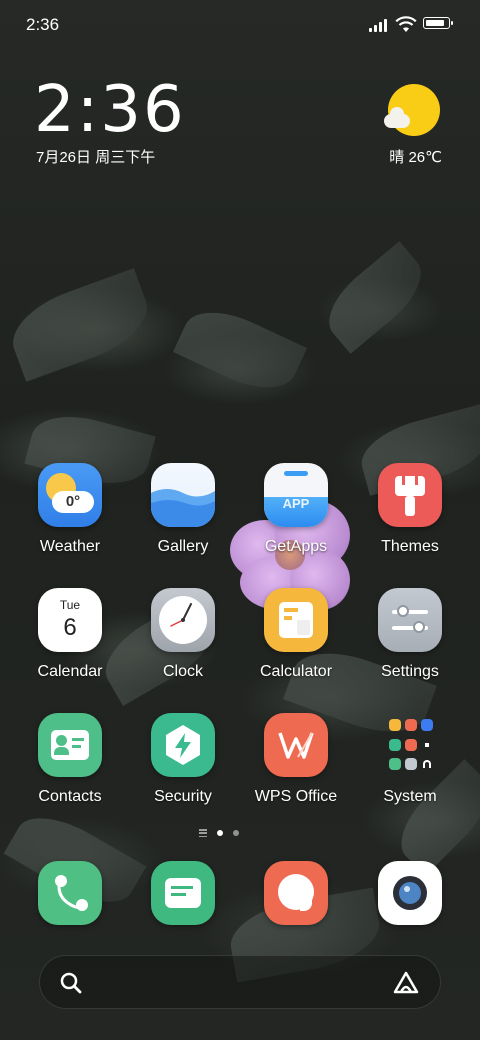  Describe the element at coordinates (410, 796) in the screenshot. I see `app-label-system: System` at that location.